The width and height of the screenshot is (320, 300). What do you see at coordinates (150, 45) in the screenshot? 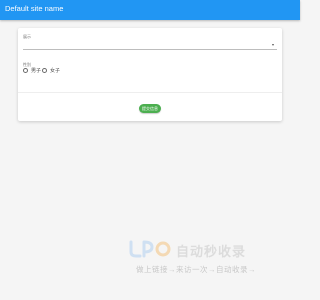
I see `display-select` at bounding box center [150, 45].